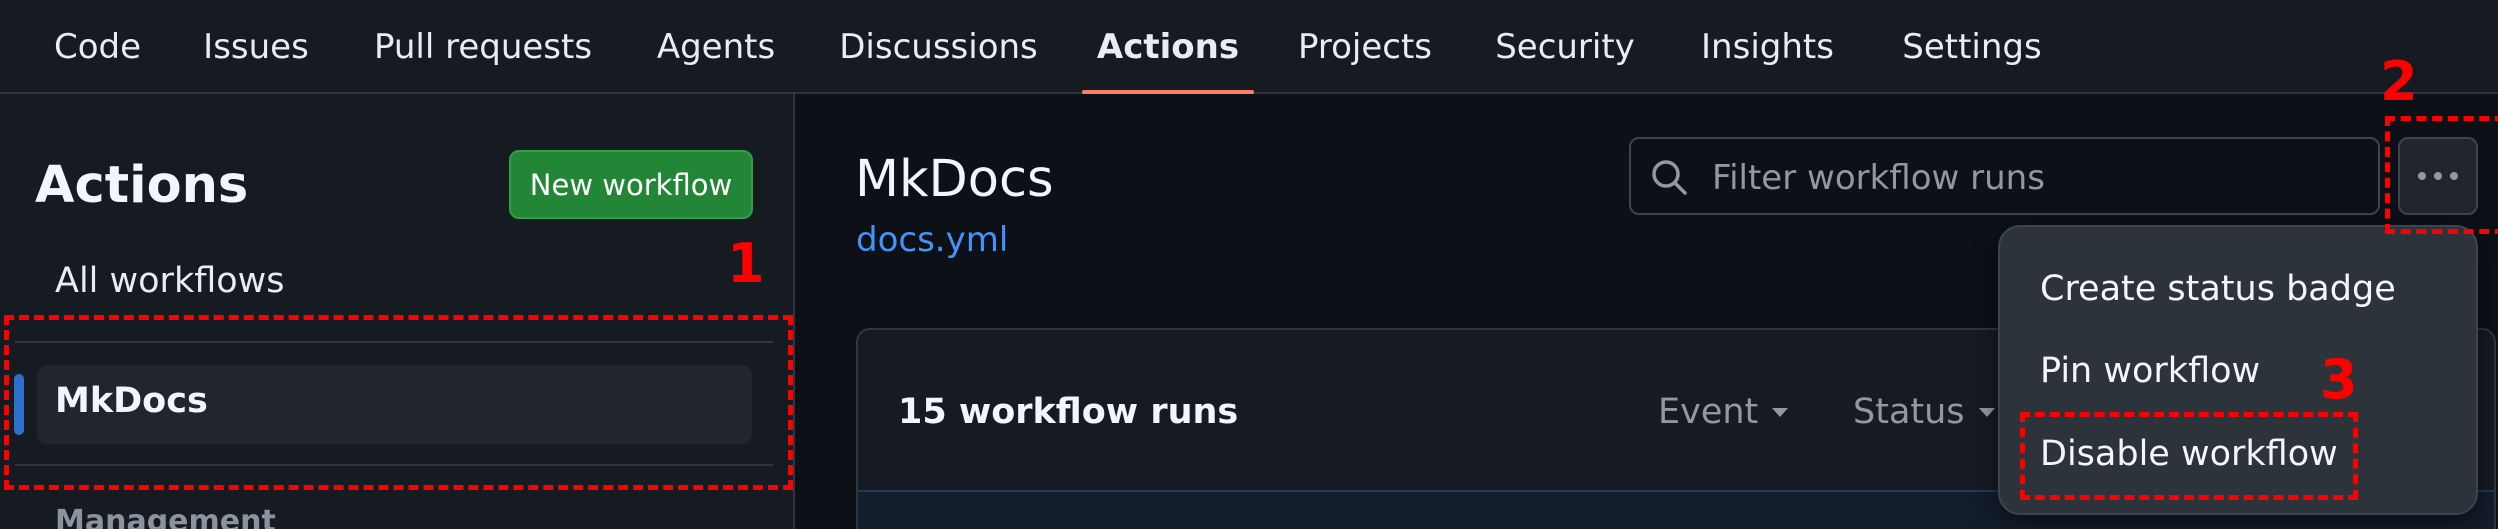 The image size is (2498, 529). Describe the element at coordinates (2339, 379) in the screenshot. I see `annotation-number-3: 3` at that location.